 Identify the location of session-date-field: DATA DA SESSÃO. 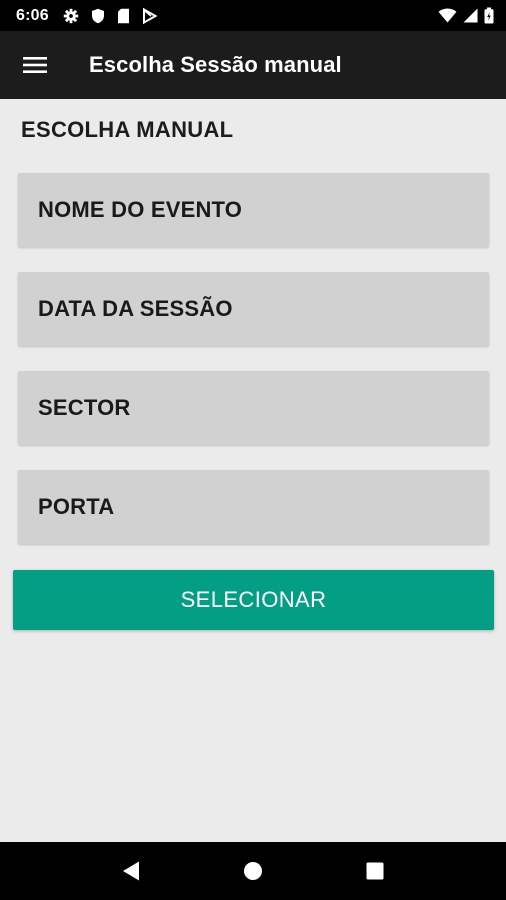
(253, 309).